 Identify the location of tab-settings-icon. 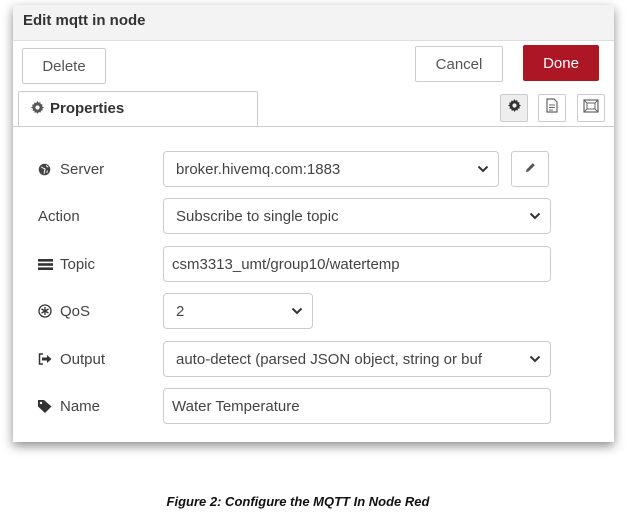
(514, 108).